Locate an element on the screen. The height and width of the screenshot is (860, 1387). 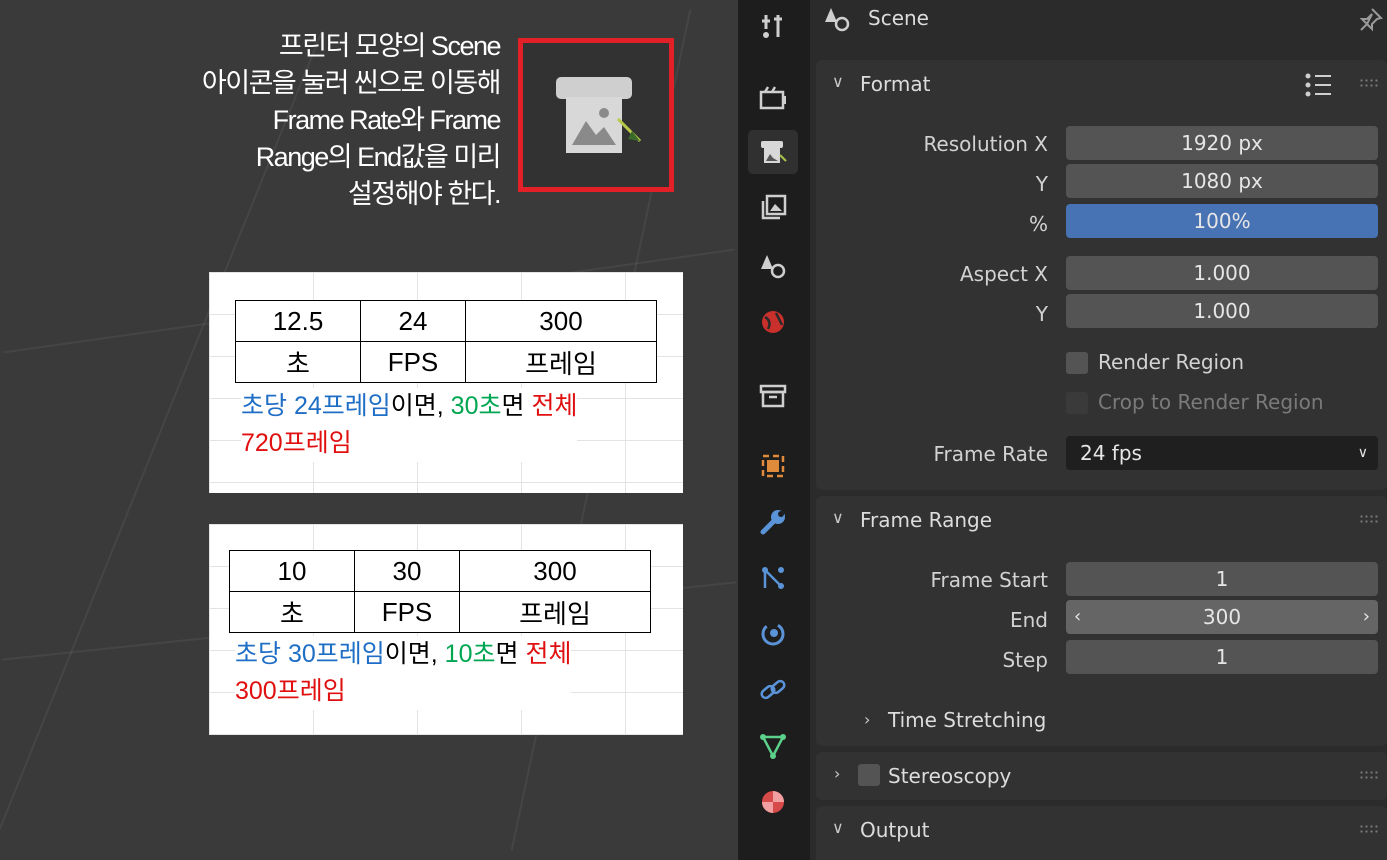
material-icon is located at coordinates (773, 802).